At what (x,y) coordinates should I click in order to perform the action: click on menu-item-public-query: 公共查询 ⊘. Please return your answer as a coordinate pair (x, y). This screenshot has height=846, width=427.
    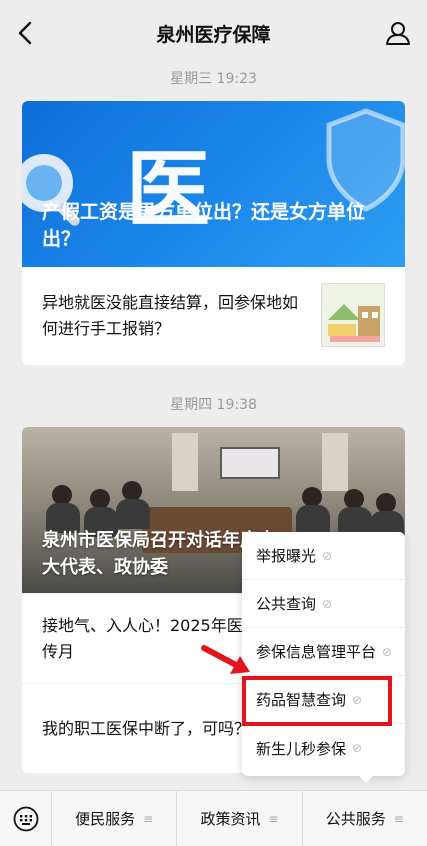
    Looking at the image, I should click on (323, 604).